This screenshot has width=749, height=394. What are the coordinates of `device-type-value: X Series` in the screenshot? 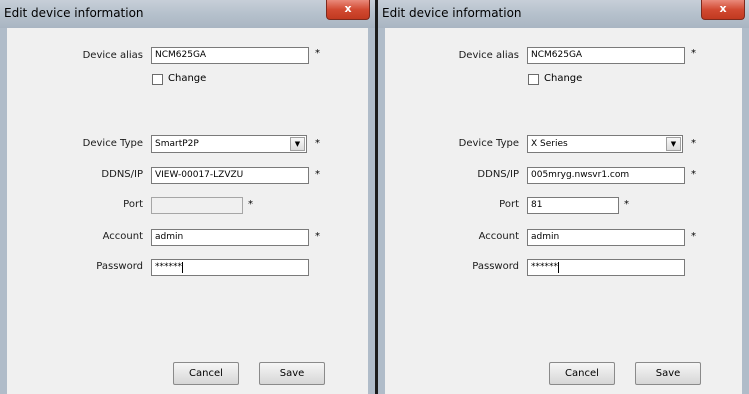 It's located at (549, 144).